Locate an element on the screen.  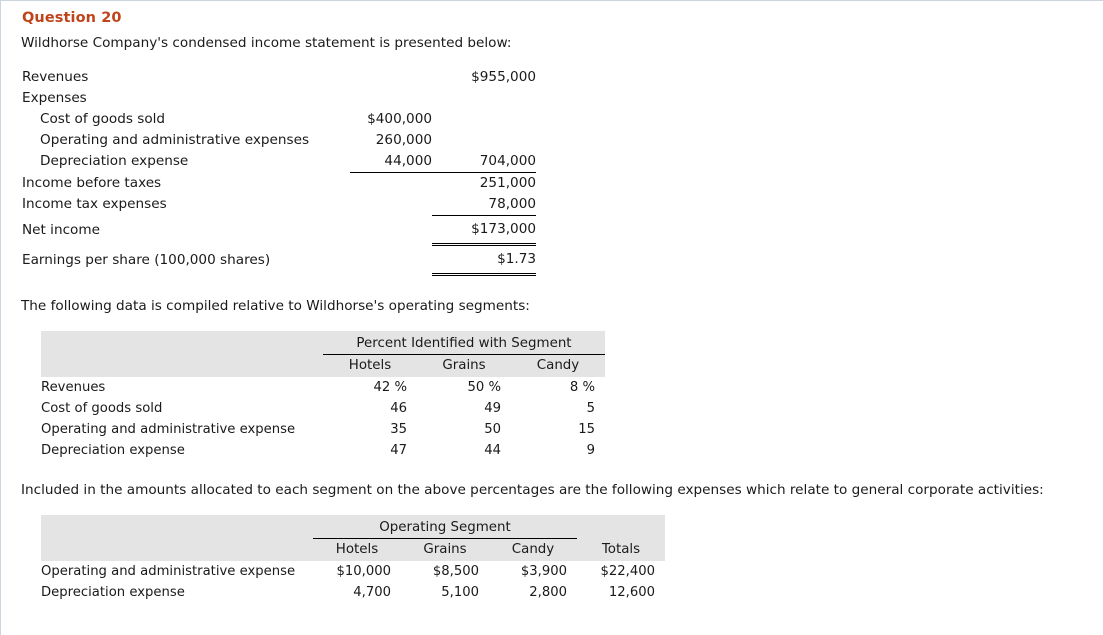
cell-candy: 9 is located at coordinates (590, 450).